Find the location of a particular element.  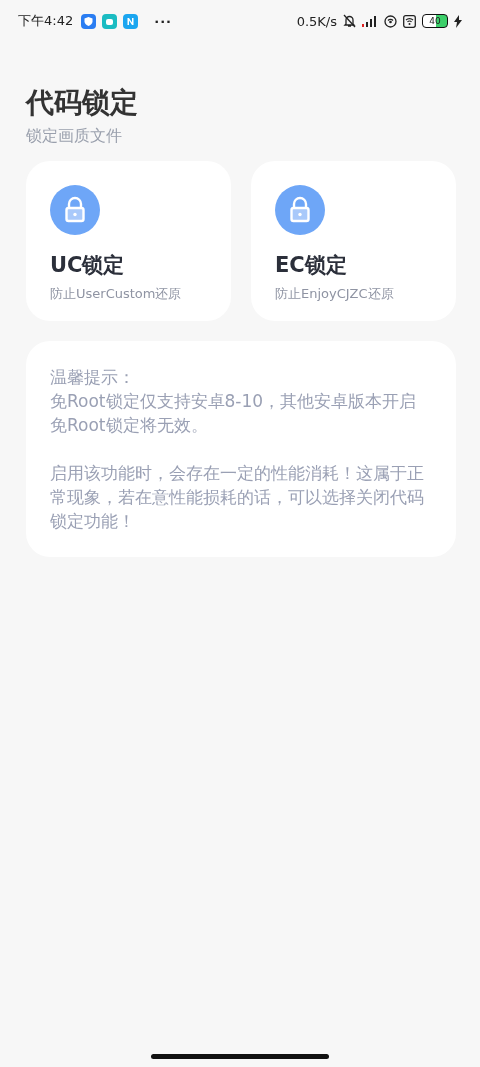

page-subtitle: 锁定画质文件 is located at coordinates (74, 136).